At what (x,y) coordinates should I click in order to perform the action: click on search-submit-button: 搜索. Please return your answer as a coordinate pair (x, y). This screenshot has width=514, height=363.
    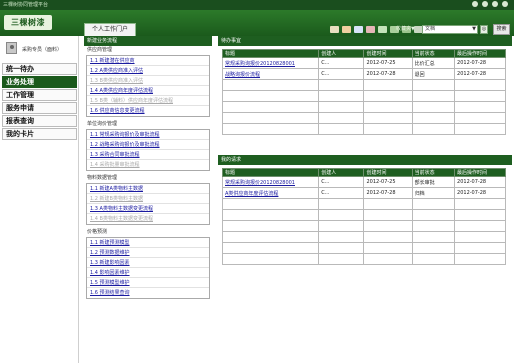
    Looking at the image, I should click on (501, 29).